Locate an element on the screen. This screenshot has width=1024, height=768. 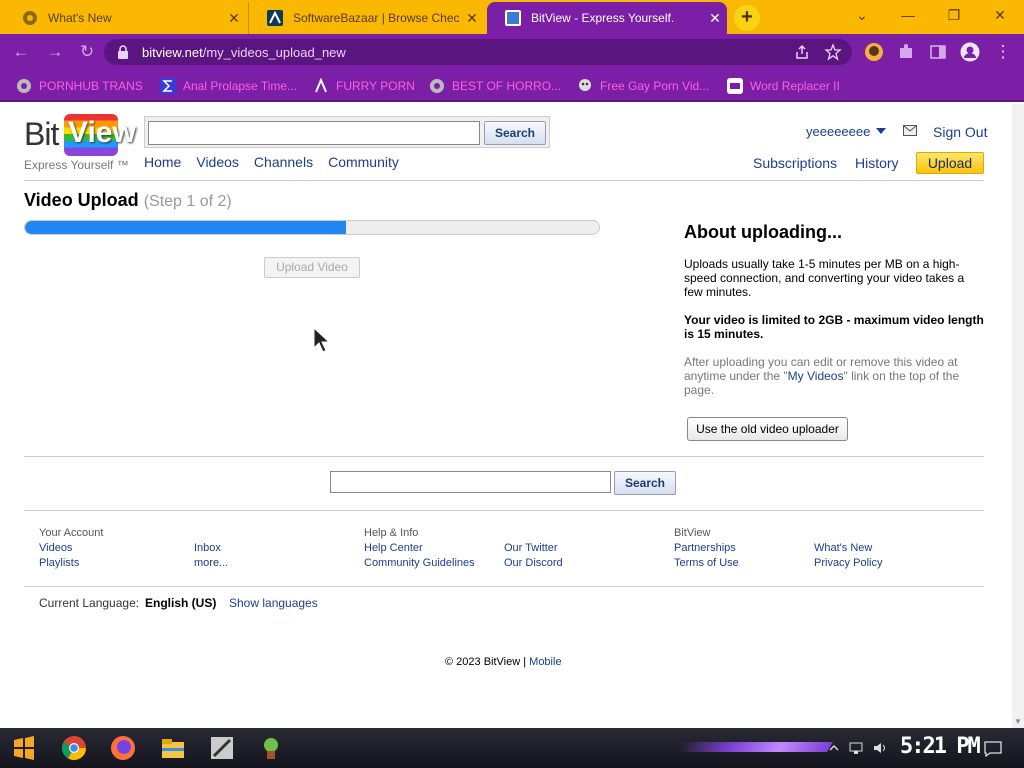
content-divider is located at coordinates (504, 456).